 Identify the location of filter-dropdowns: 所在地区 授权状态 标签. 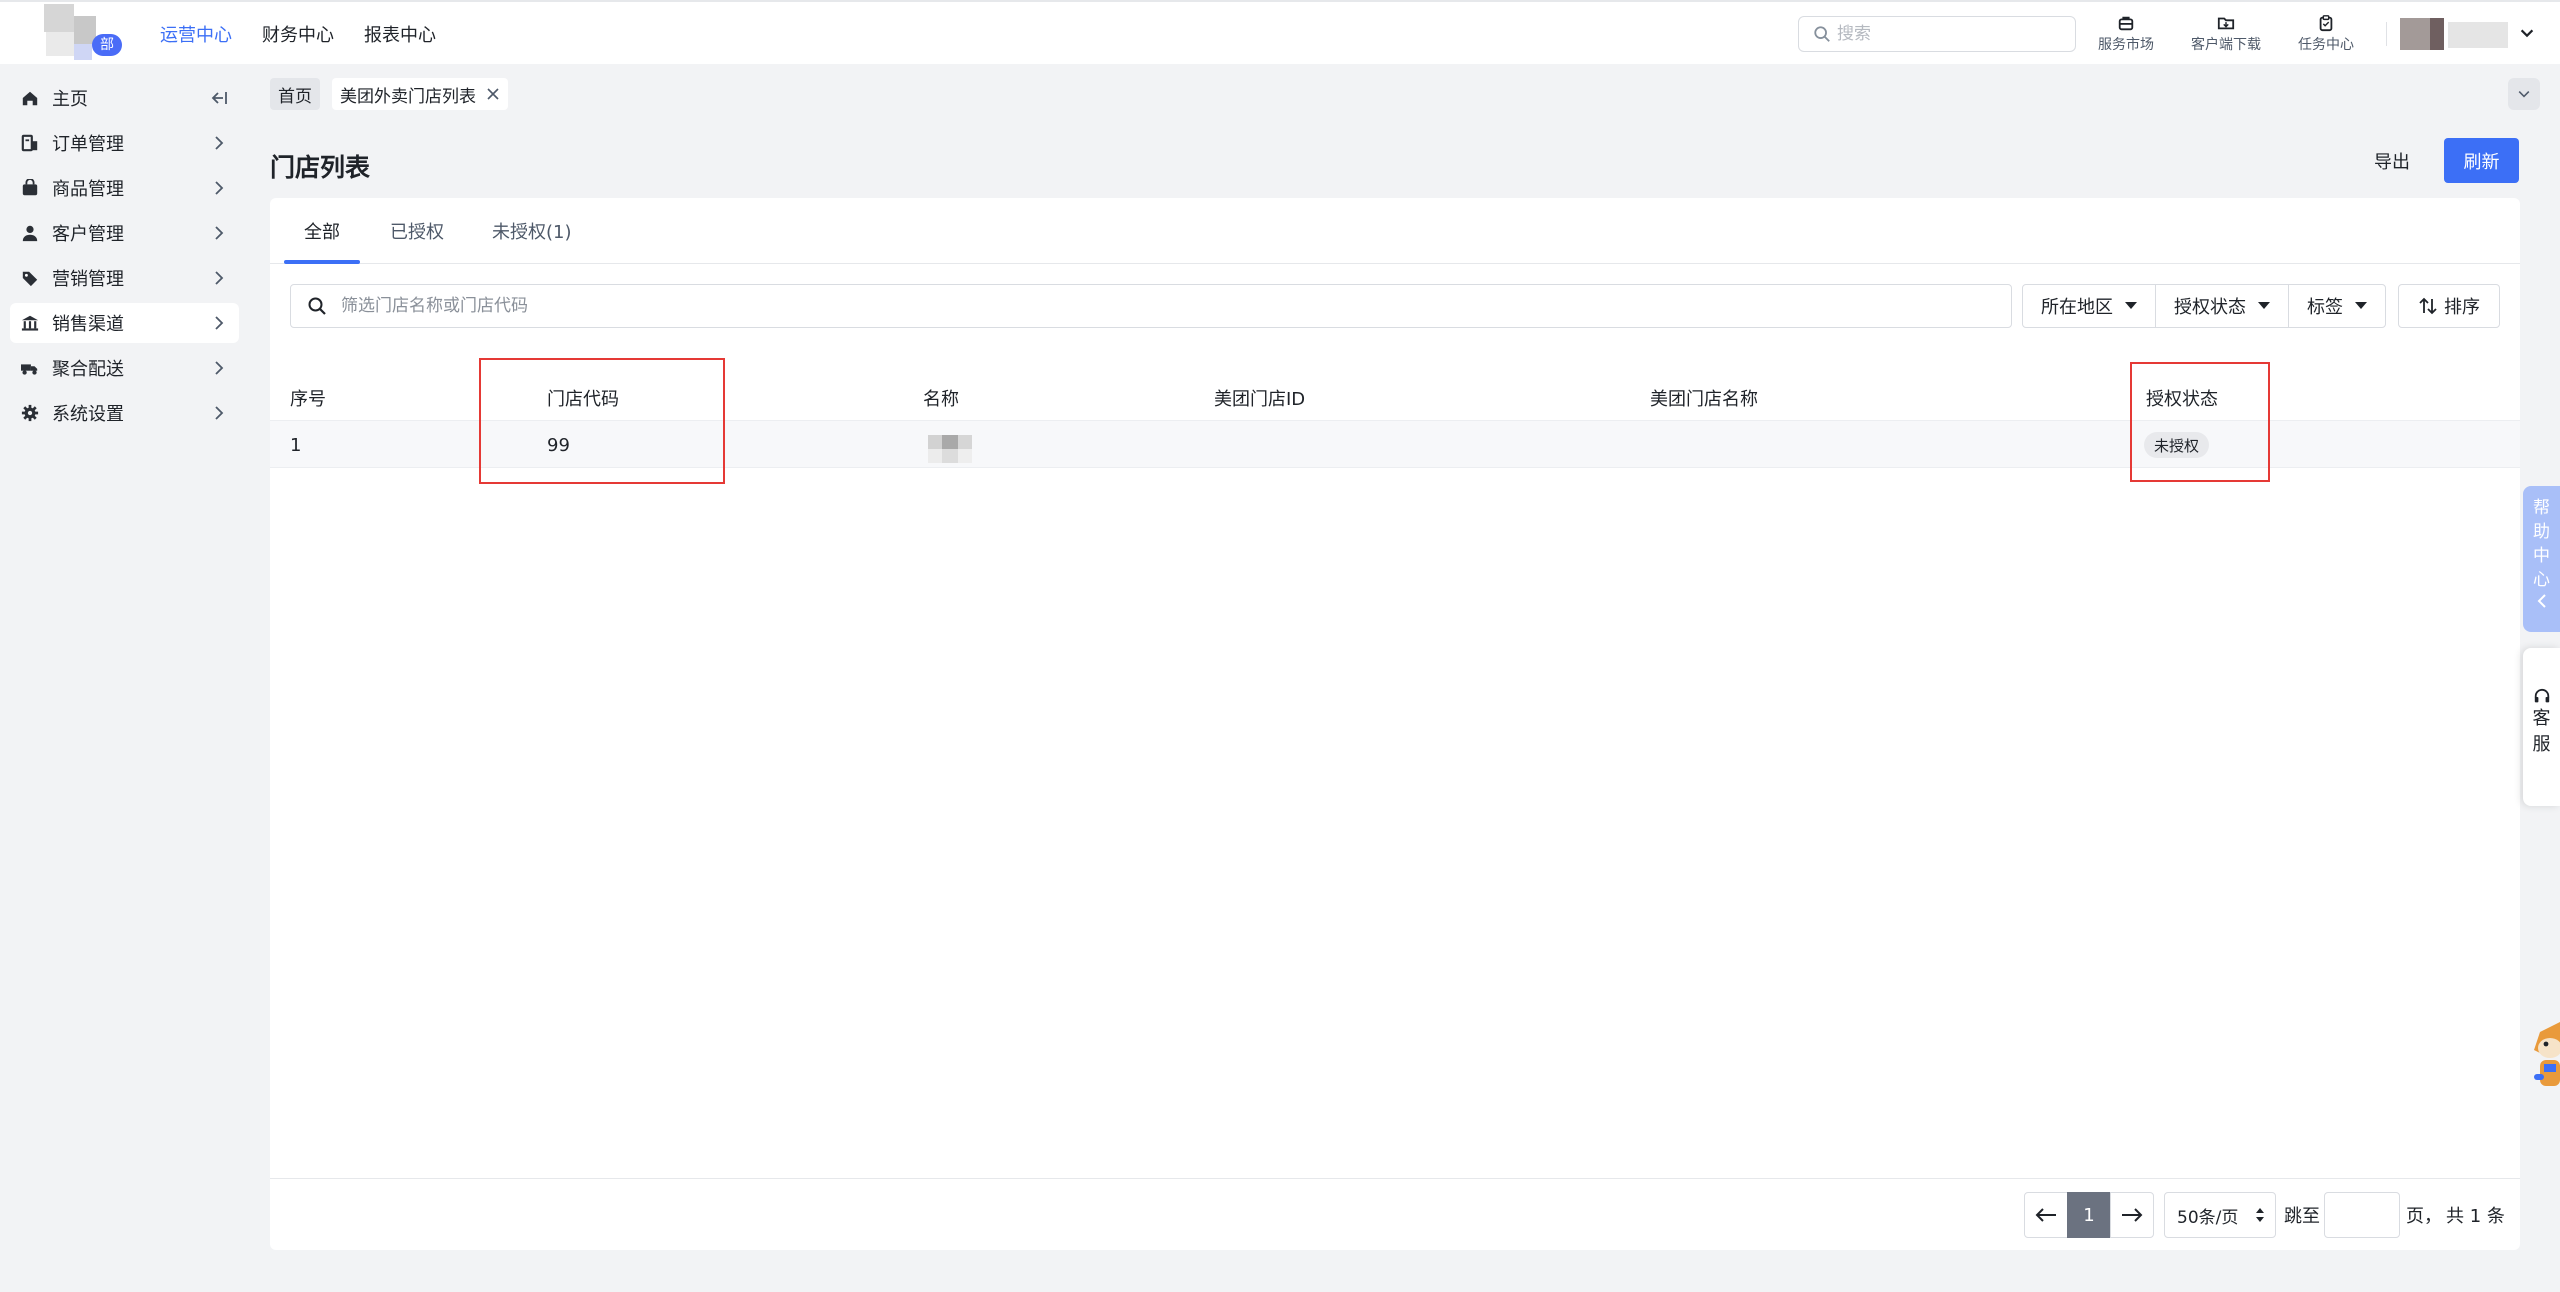
(2204, 306).